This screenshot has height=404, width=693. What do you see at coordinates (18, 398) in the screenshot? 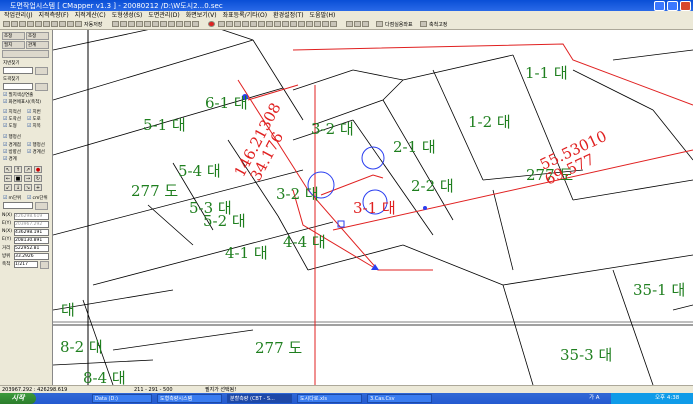
I see `start-button: 시작` at bounding box center [18, 398].